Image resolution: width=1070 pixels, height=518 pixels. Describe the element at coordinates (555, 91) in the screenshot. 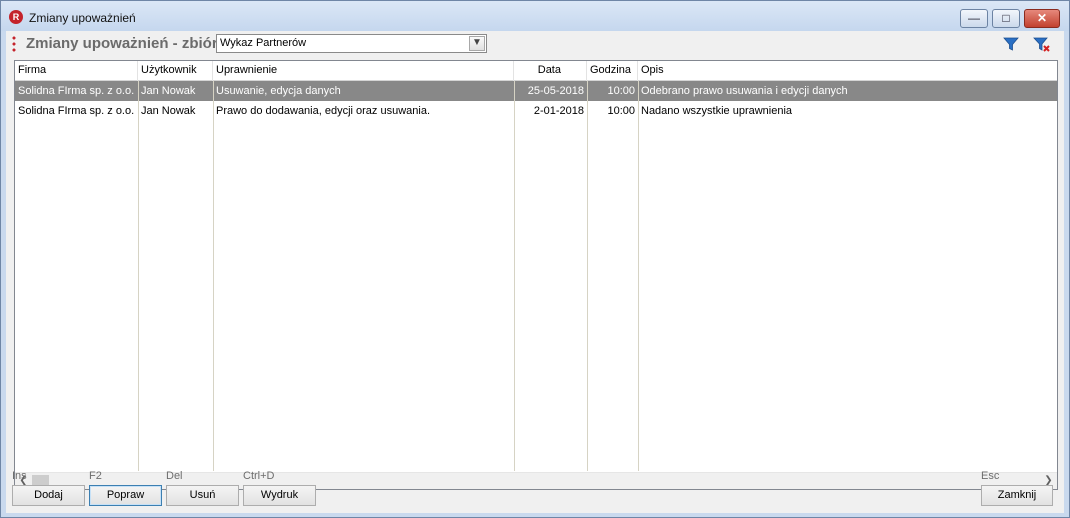

I see `cell-data: 25-05-2018` at that location.